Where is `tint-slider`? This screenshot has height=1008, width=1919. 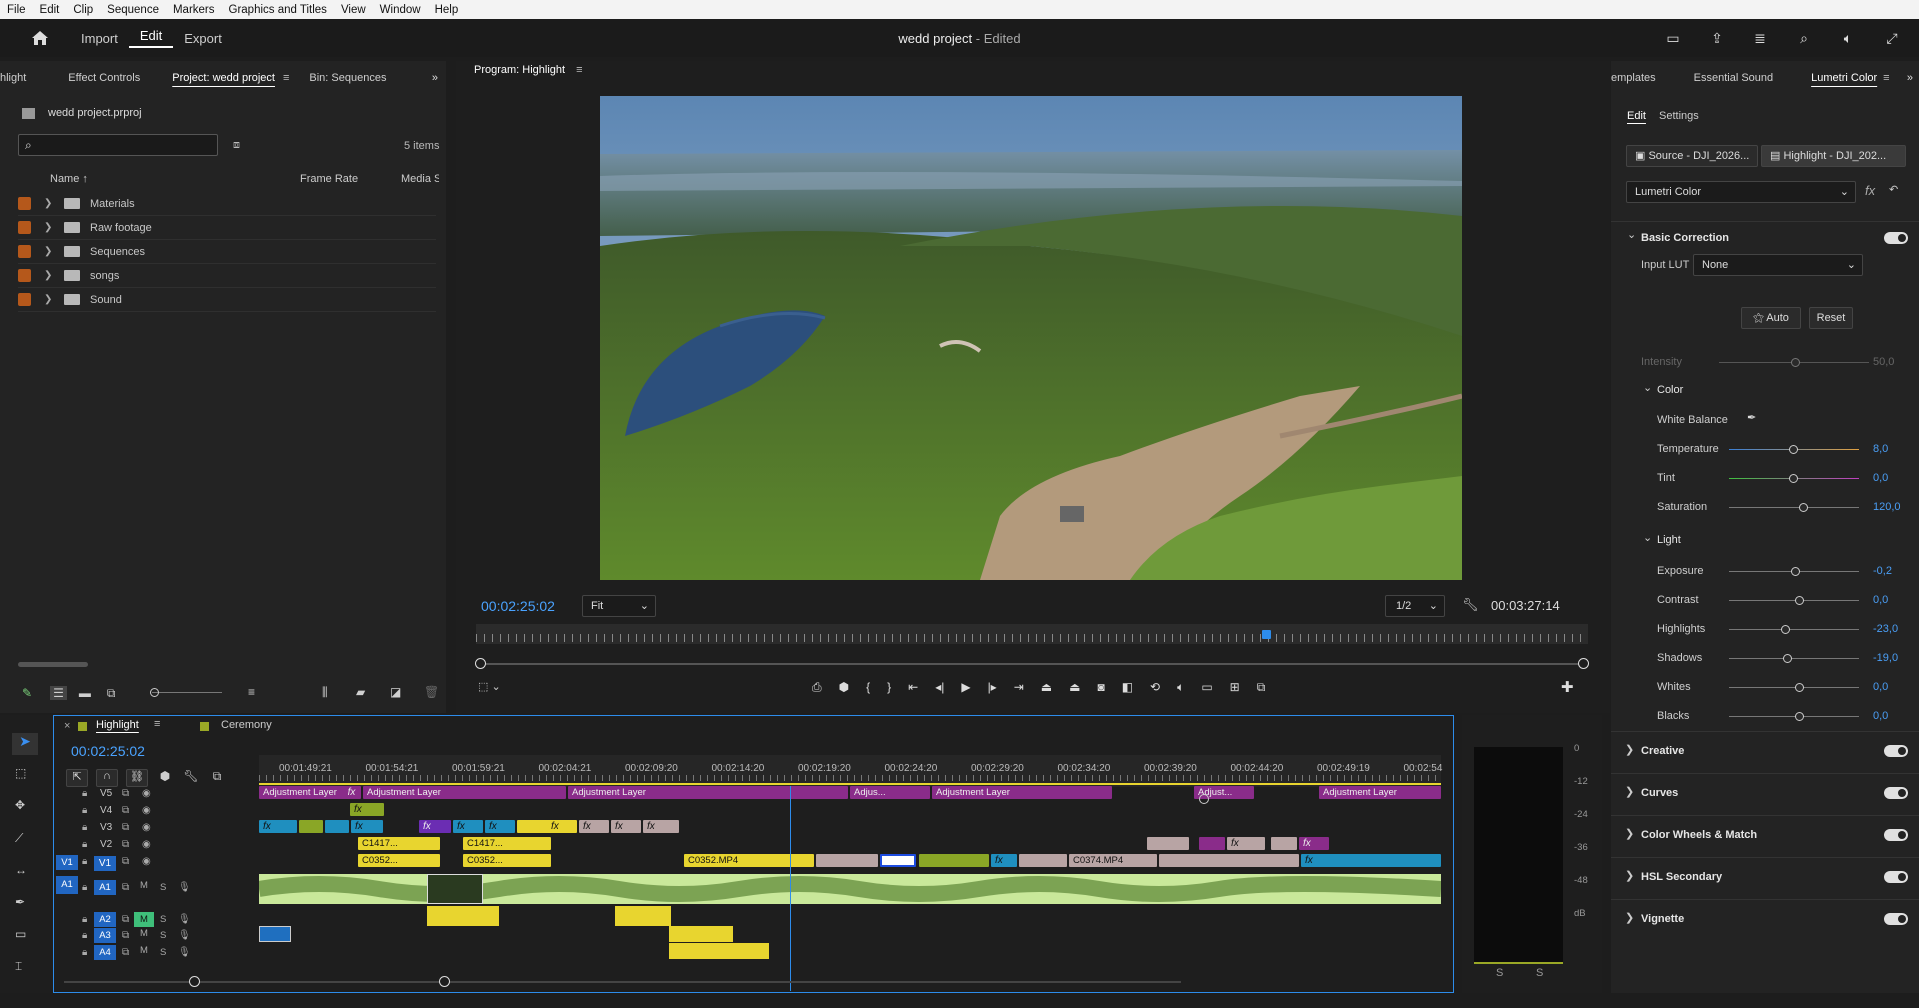 tint-slider is located at coordinates (1794, 478).